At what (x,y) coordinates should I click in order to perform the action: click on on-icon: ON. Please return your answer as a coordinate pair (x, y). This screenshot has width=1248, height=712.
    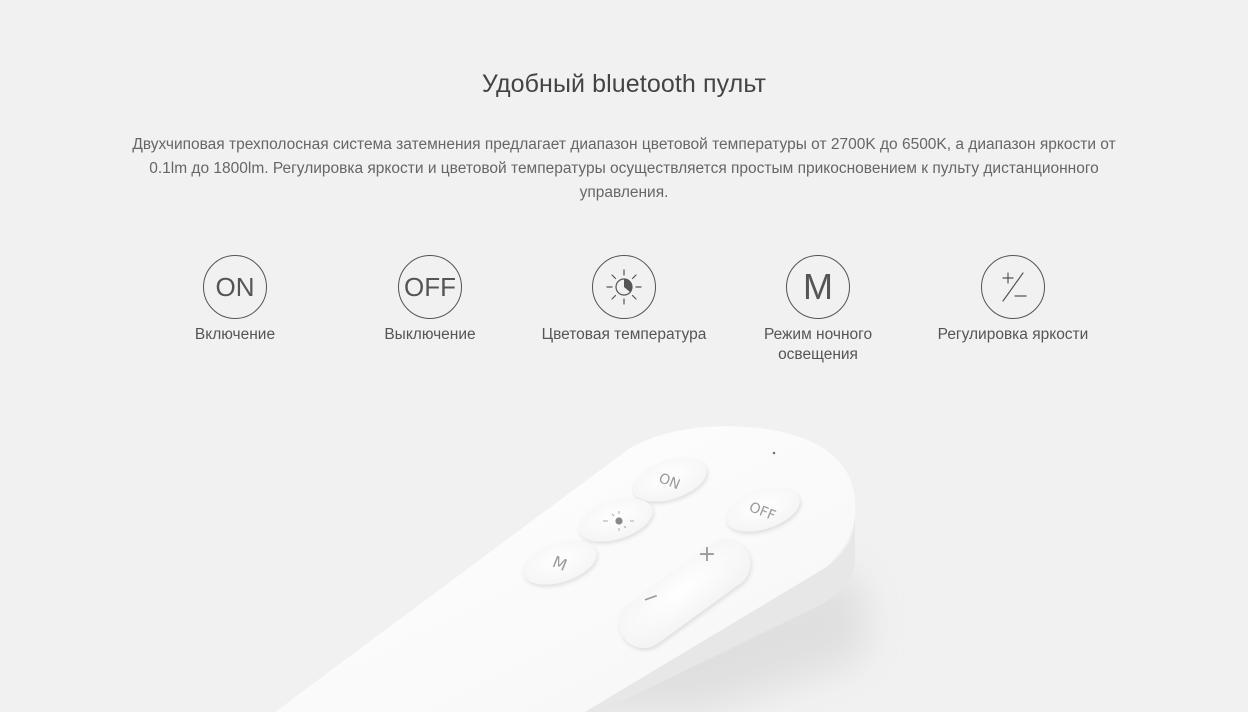
    Looking at the image, I should click on (235, 287).